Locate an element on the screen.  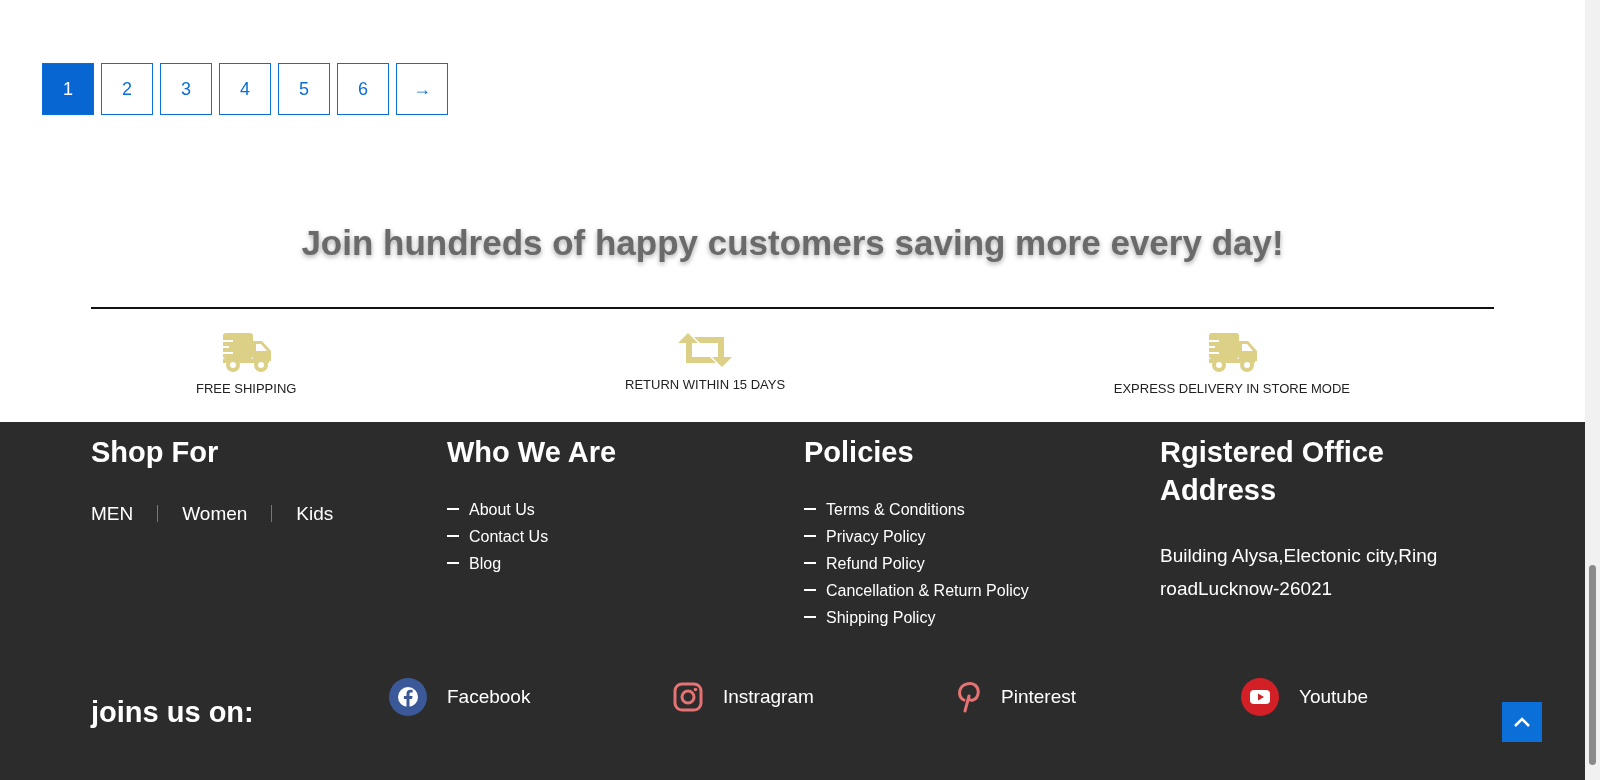
page-button: 4 is located at coordinates (245, 89).